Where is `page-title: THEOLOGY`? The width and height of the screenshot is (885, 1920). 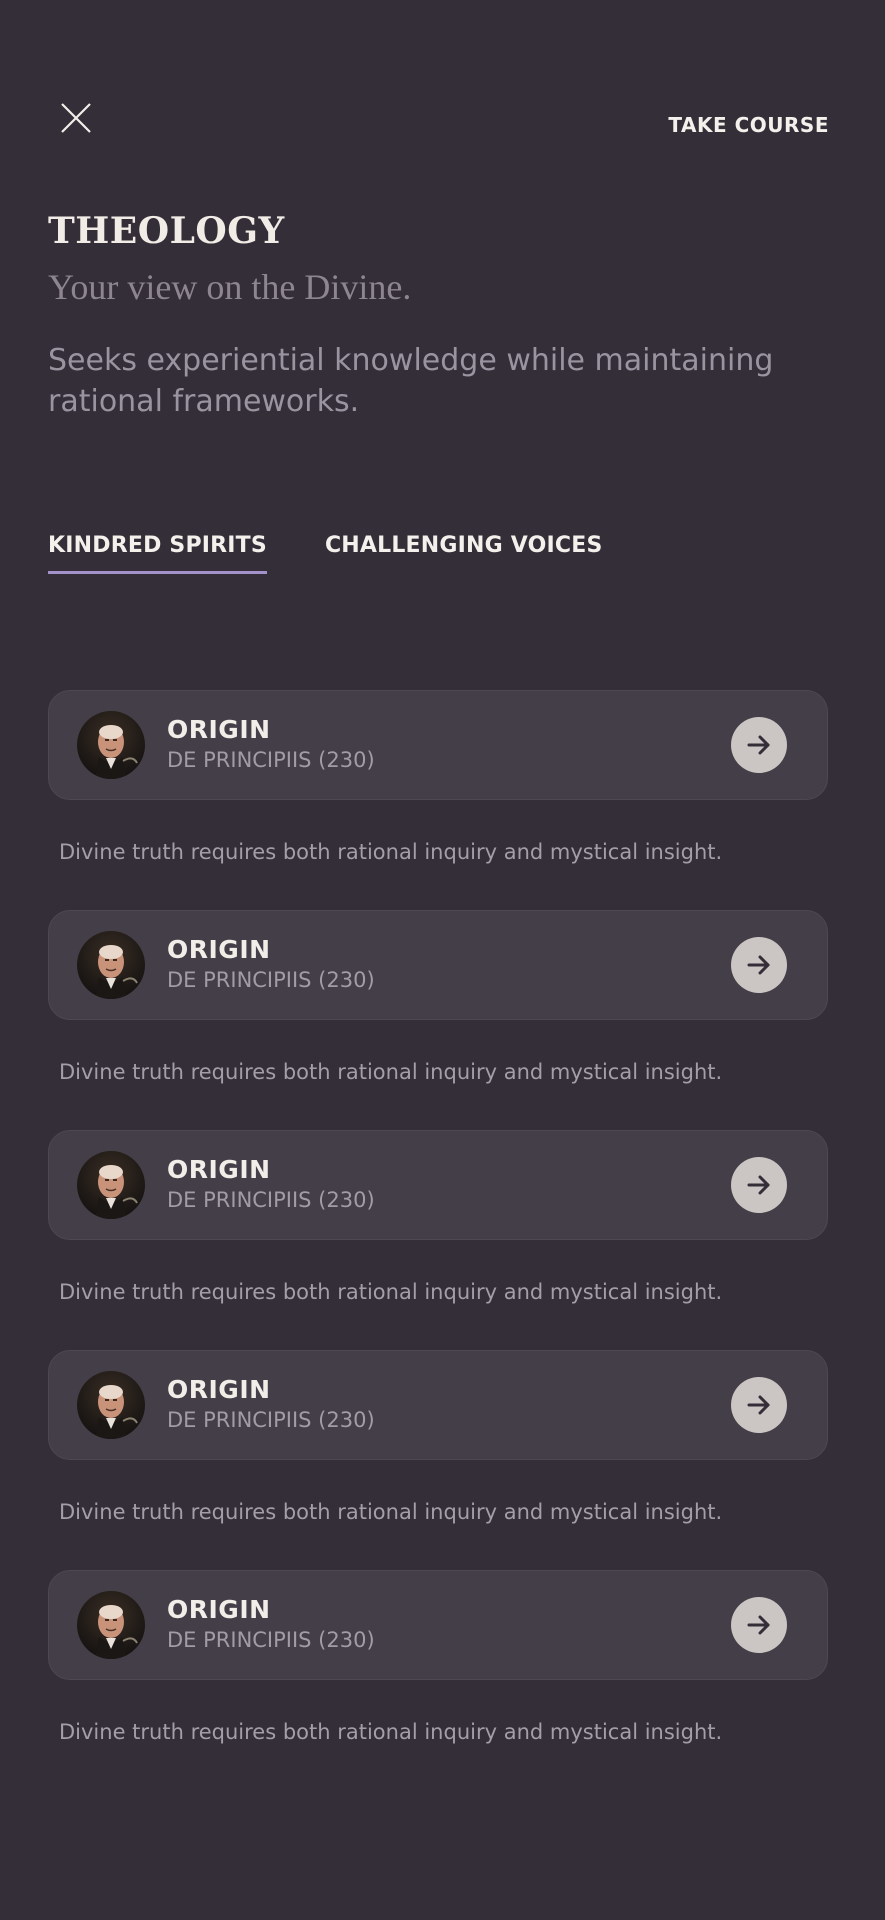
page-title: THEOLOGY is located at coordinates (166, 231).